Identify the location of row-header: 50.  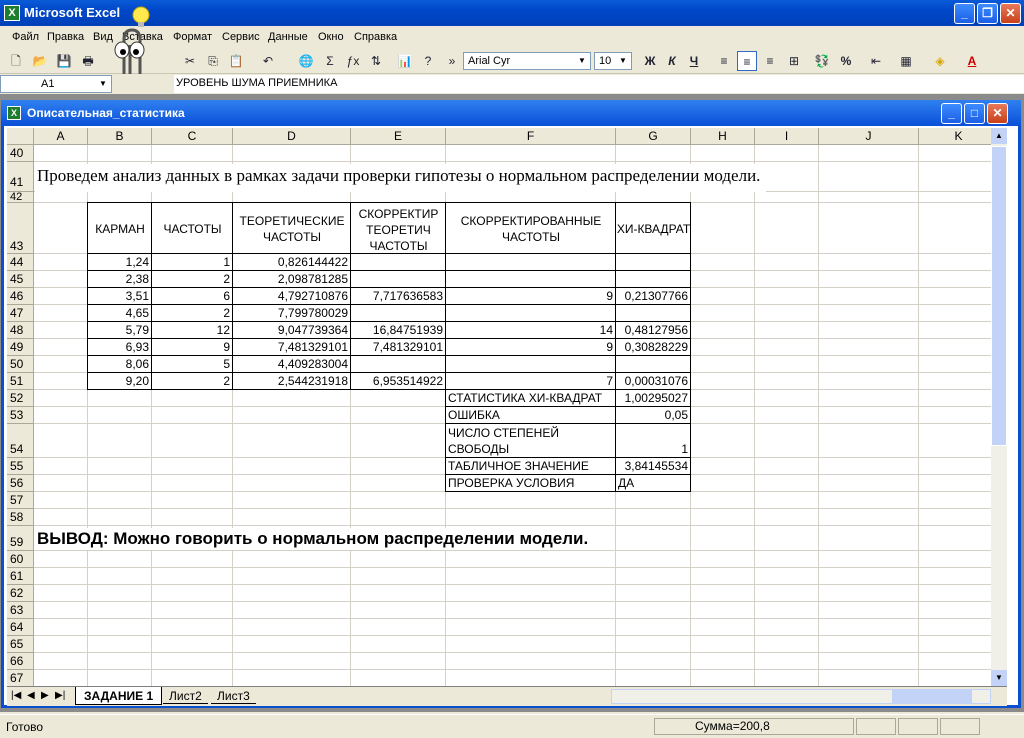
(20, 364).